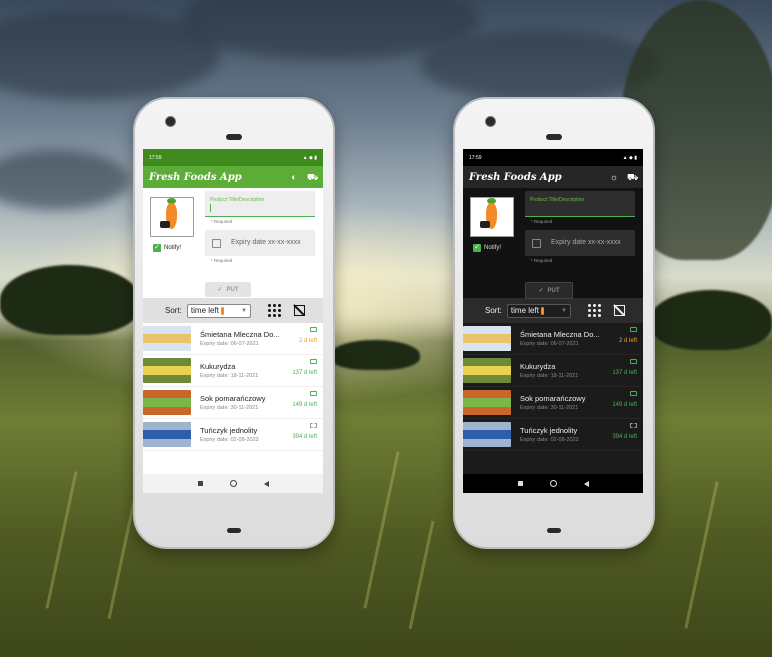 This screenshot has height=657, width=772. I want to click on theme-toggle-icon: ◐, so click(294, 177).